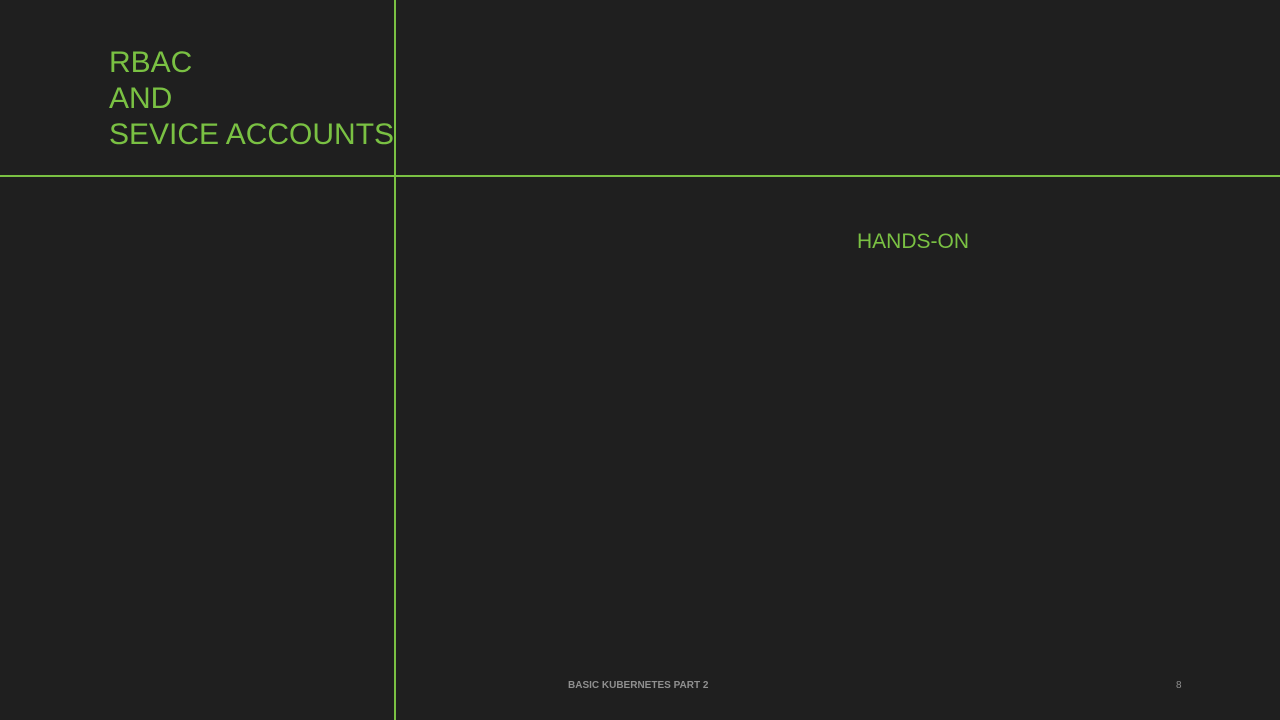  I want to click on footer-text: BASIC KUBERNETES PART 2, so click(638, 685).